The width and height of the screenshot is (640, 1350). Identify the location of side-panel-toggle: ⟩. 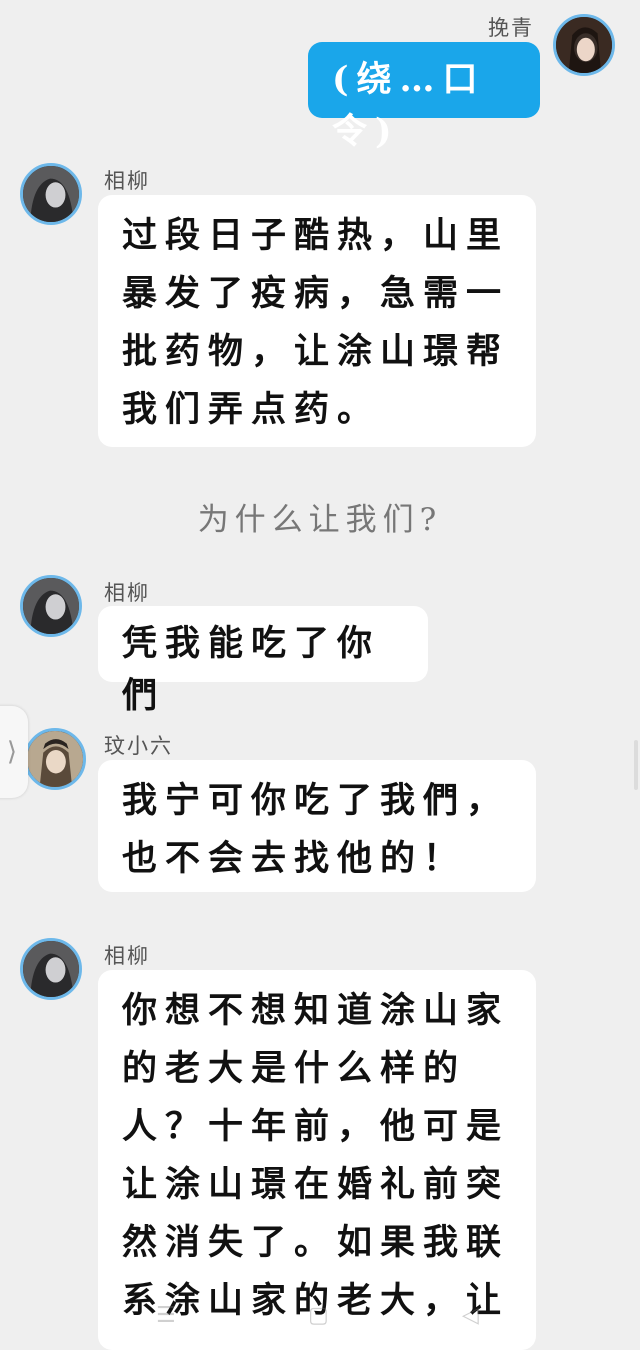
(14, 752).